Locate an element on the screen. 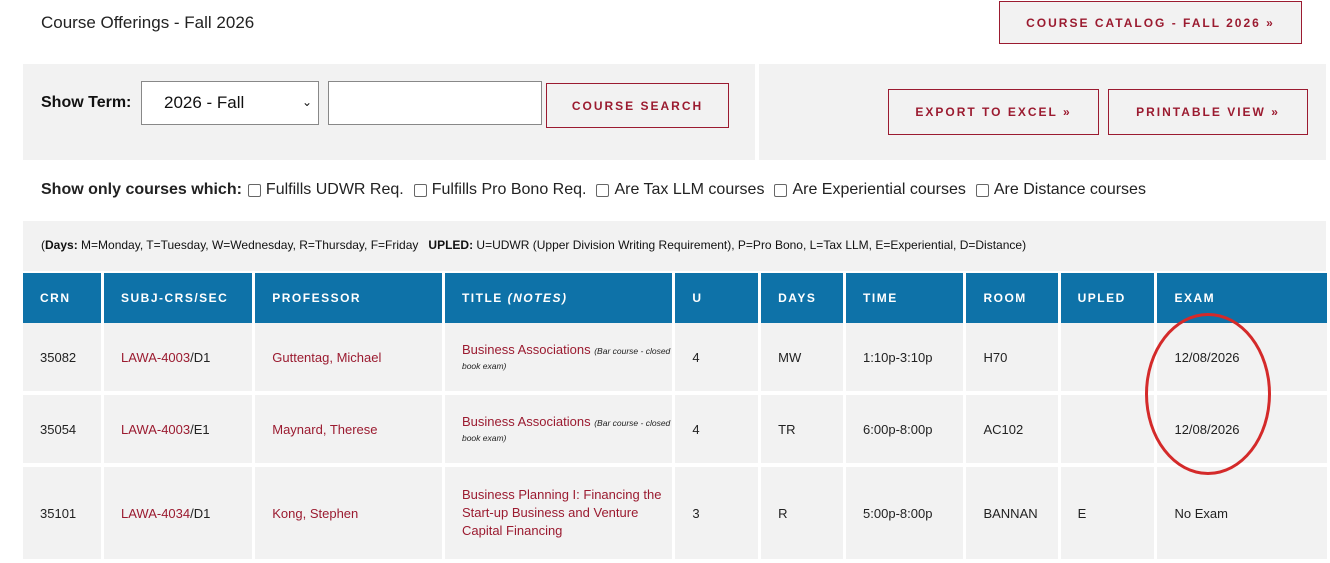 The width and height of the screenshot is (1330, 563). course-cell: LAWA-4003/D1 is located at coordinates (178, 359).